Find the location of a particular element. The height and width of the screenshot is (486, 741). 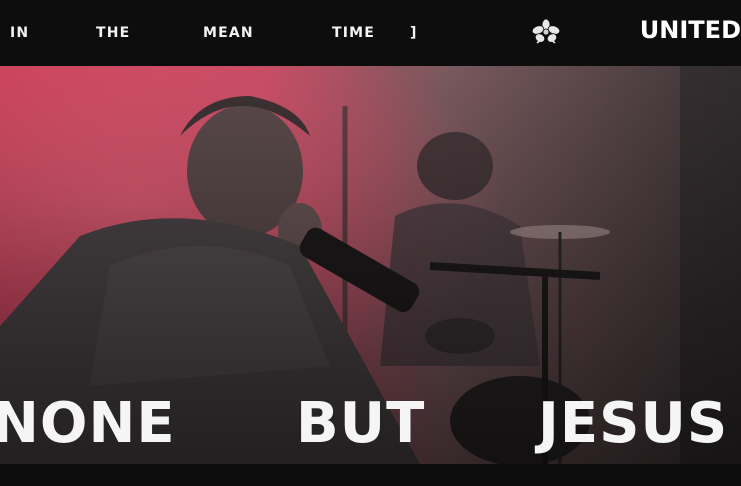

flower-icon is located at coordinates (546, 33).